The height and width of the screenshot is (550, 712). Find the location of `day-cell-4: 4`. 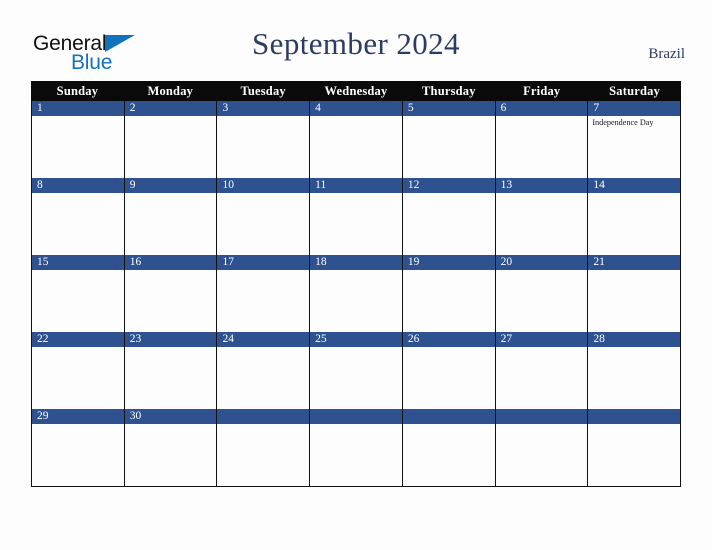

day-cell-4: 4 is located at coordinates (356, 139).